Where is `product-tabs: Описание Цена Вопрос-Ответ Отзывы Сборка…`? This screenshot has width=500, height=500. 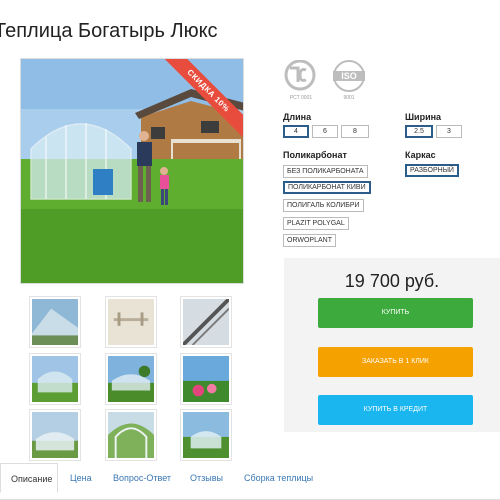
product-tabs: Описание Цена Вопрос-Ответ Отзывы Сборка… is located at coordinates (250, 481).